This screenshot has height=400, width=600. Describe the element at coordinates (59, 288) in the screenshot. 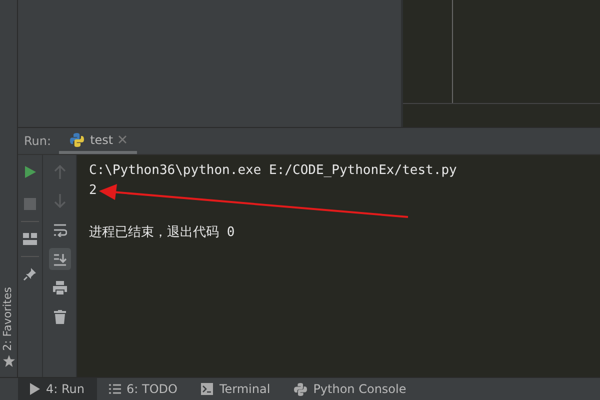

I see `print-icon` at that location.